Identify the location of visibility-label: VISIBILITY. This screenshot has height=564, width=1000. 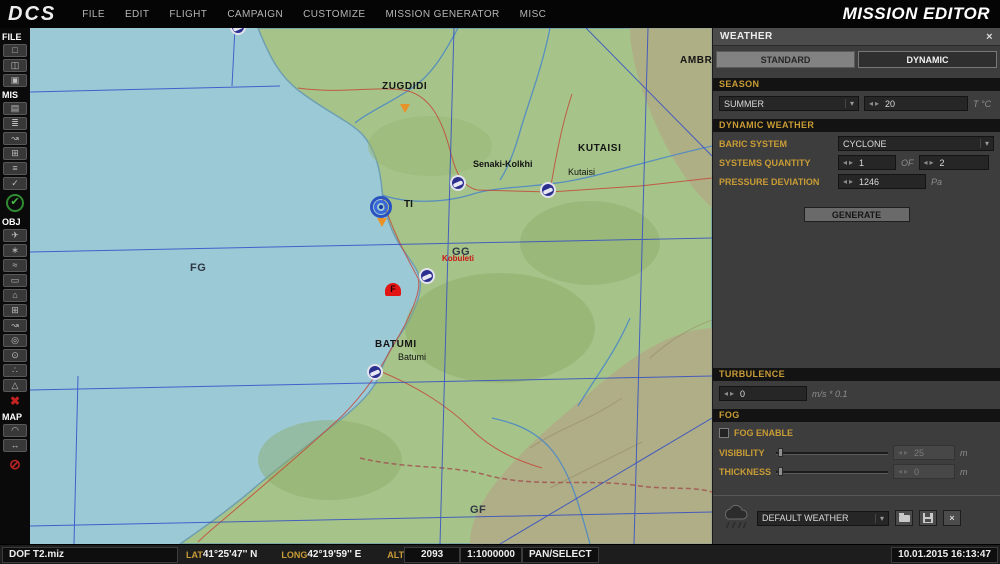
(742, 452).